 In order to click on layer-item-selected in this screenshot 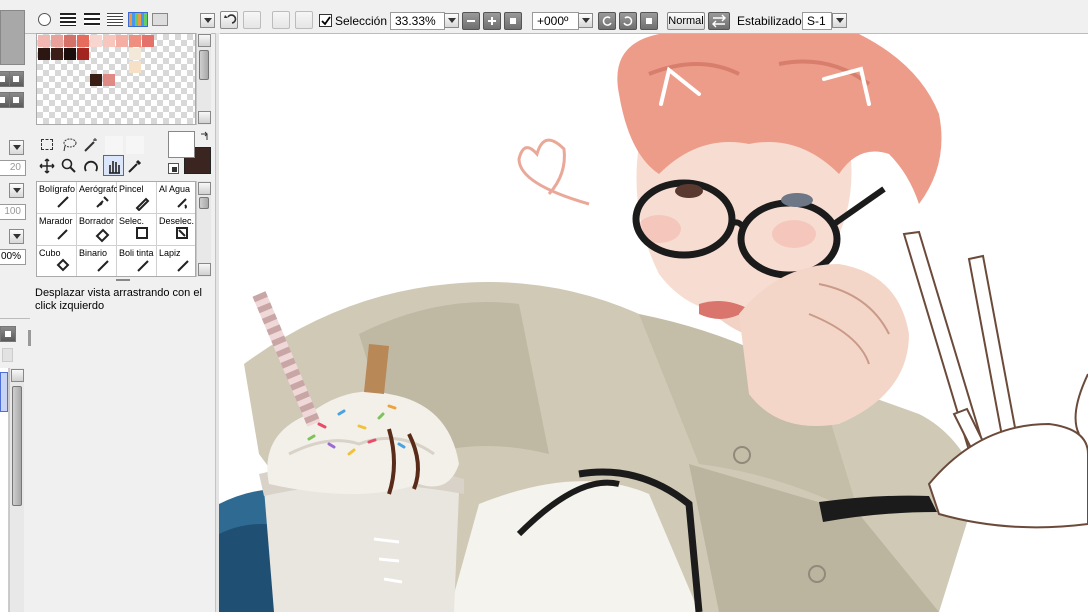, I will do `click(4, 392)`.